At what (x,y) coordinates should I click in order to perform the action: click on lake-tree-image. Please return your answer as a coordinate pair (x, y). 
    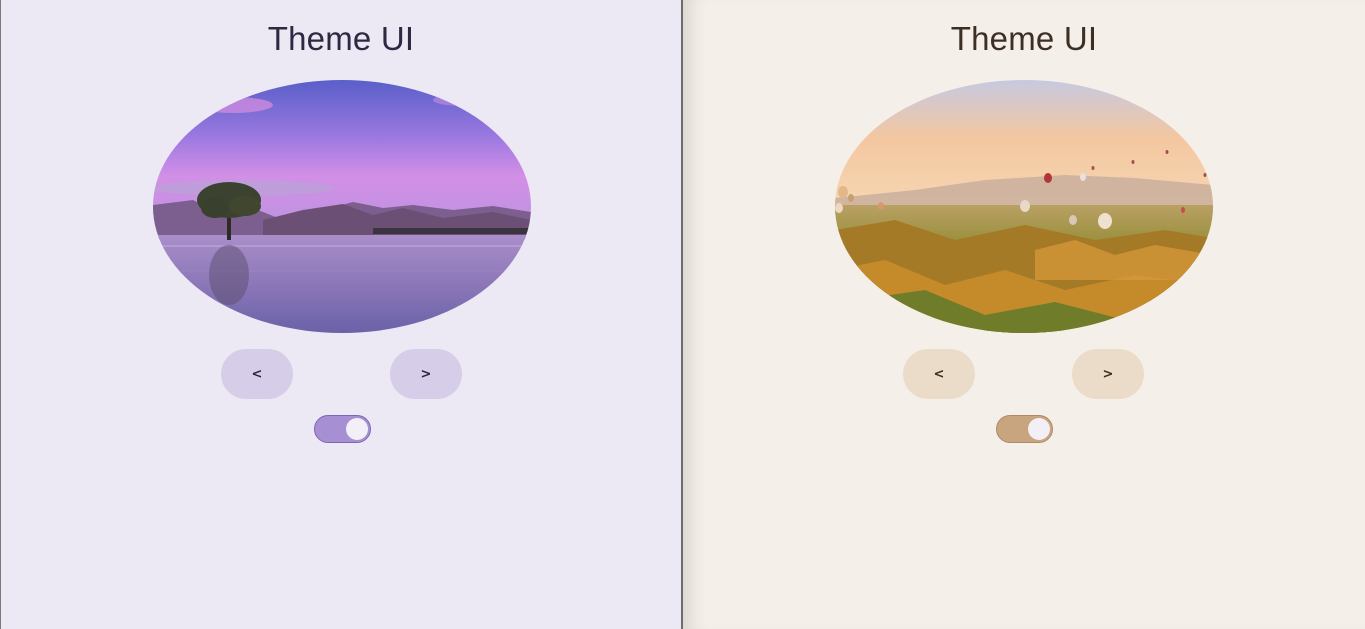
    Looking at the image, I should click on (342, 206).